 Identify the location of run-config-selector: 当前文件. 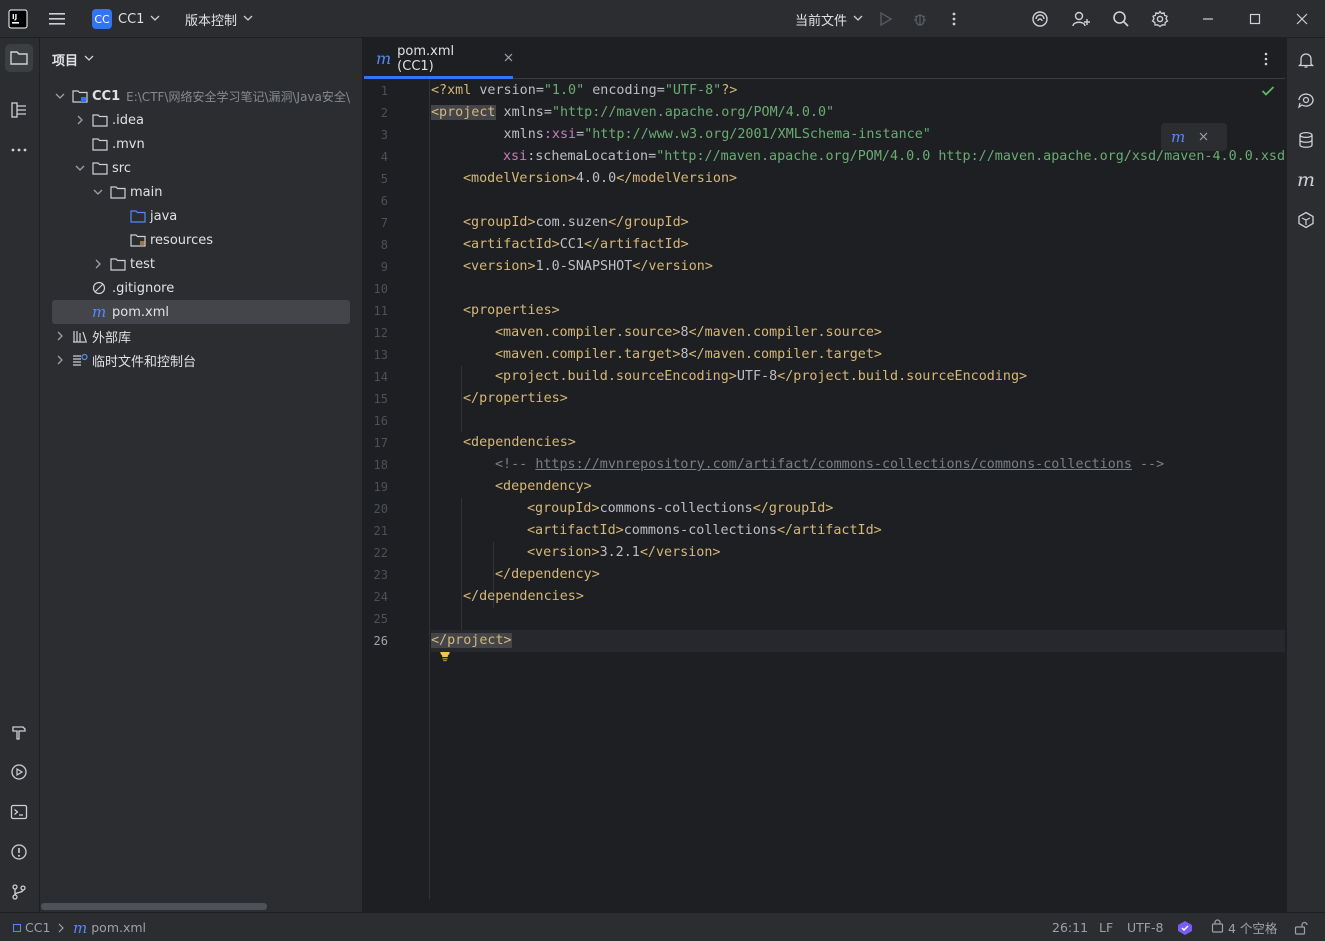
(829, 19).